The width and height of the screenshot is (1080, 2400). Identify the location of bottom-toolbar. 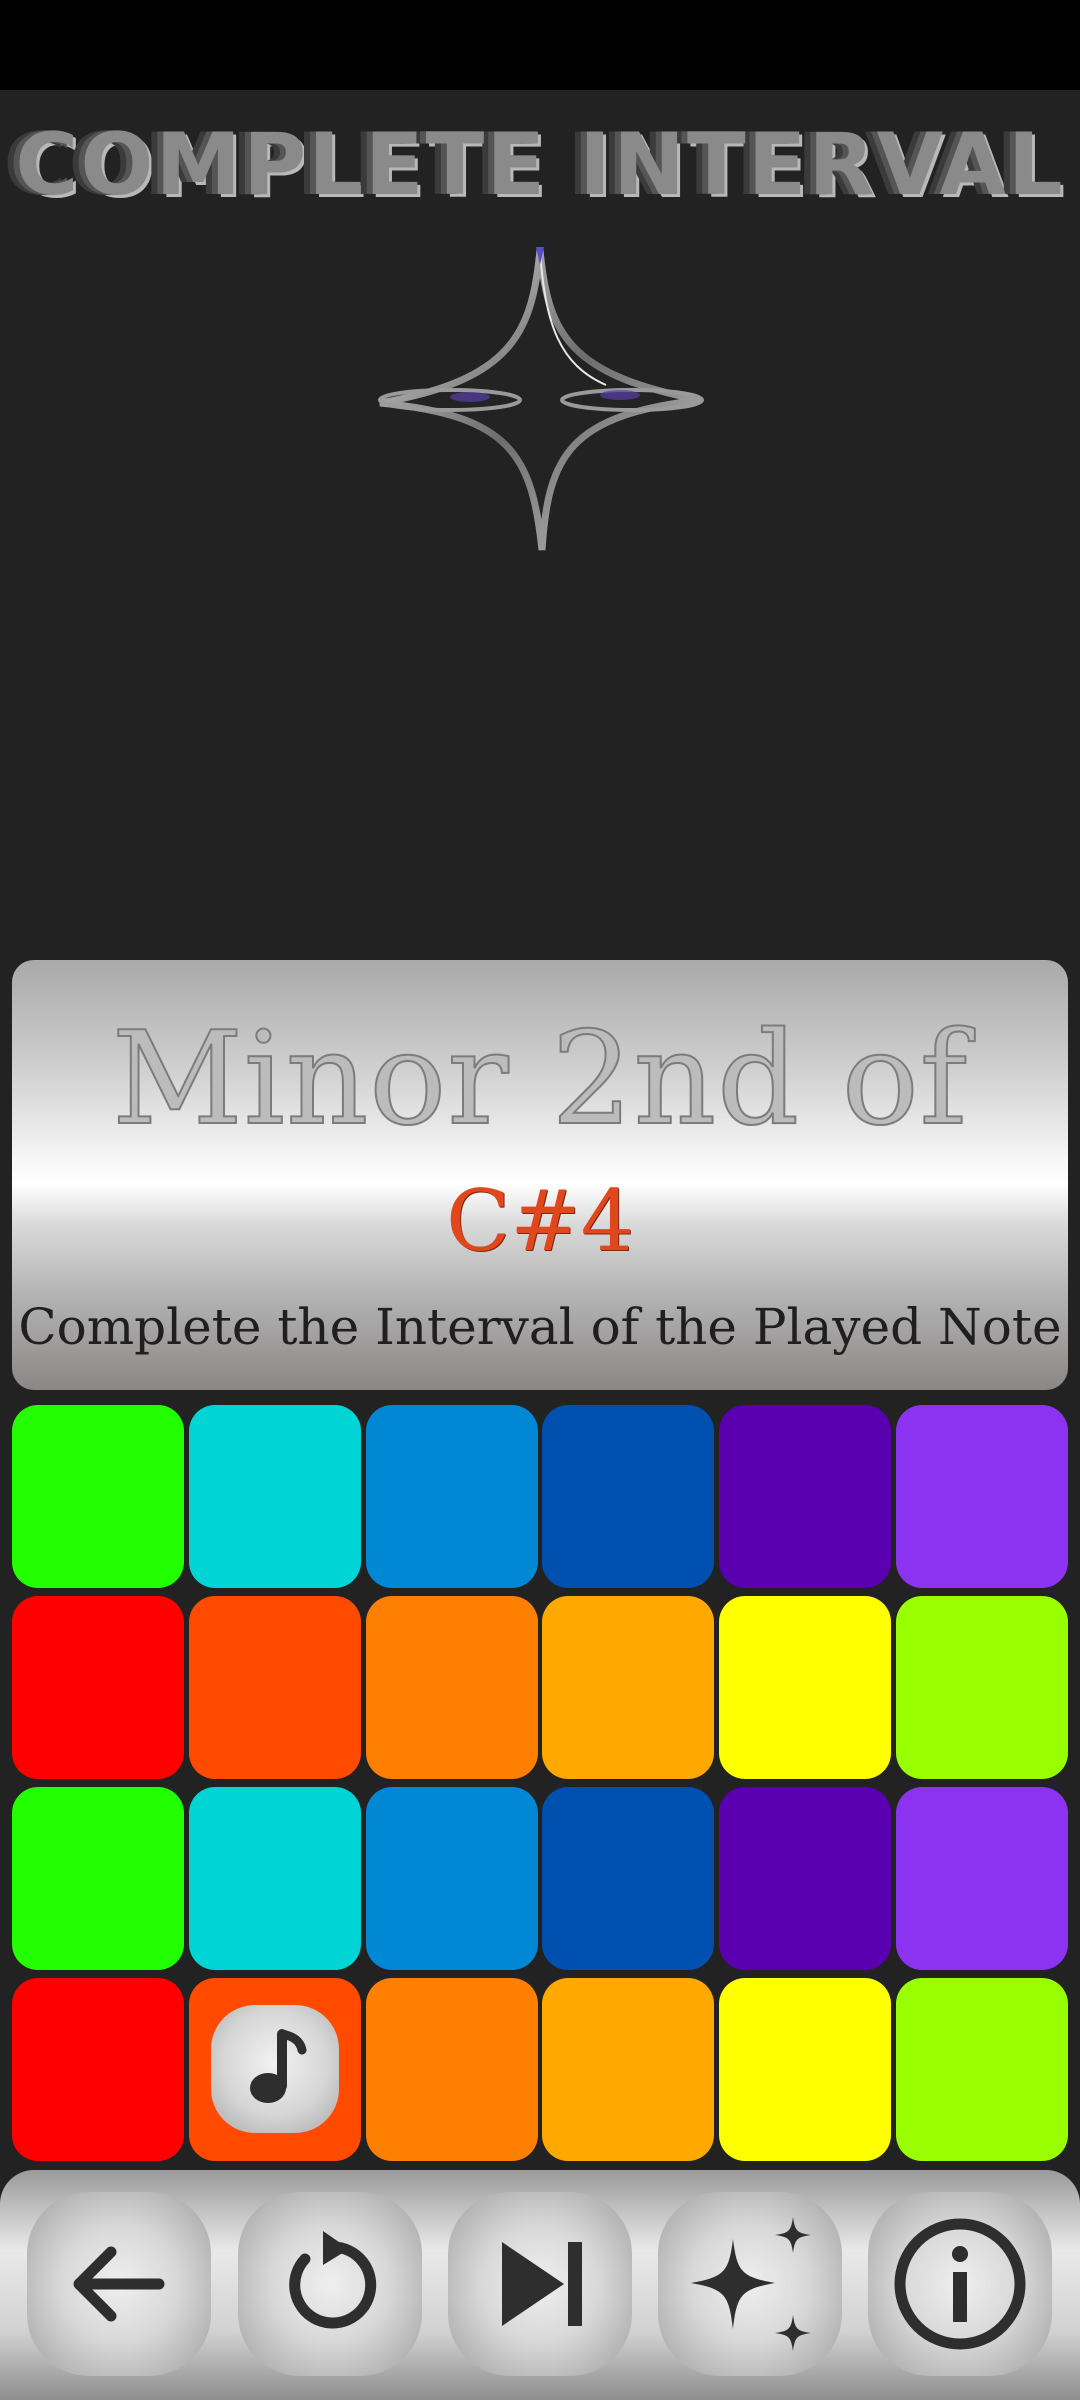
(540, 2285).